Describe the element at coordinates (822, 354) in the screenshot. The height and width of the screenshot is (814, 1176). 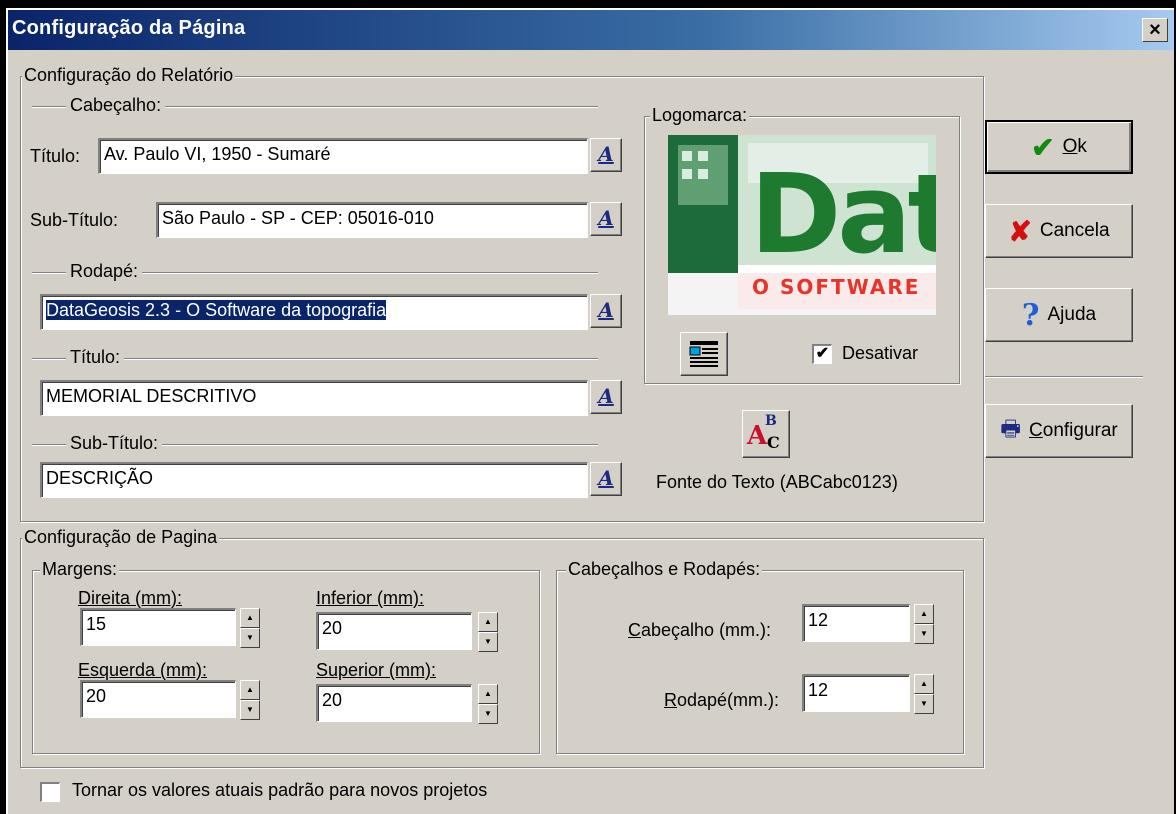
I see `desativar-checkbox: ✔` at that location.